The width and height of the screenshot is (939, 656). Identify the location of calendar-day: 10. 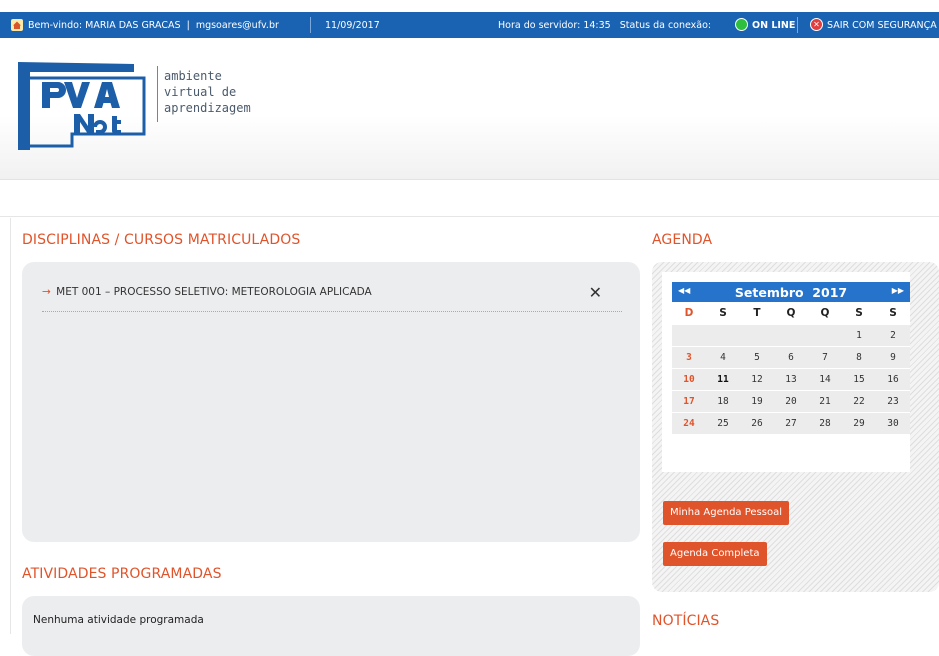
(689, 379).